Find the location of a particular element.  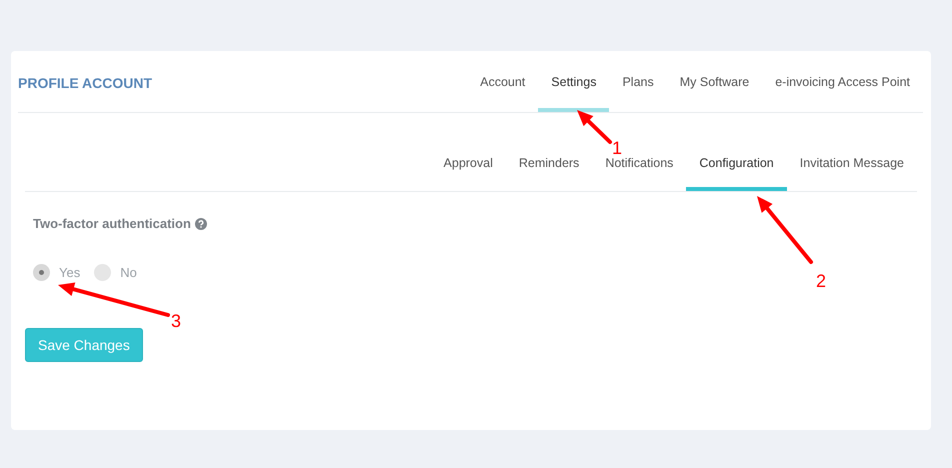

radio-label: Yes is located at coordinates (69, 272).